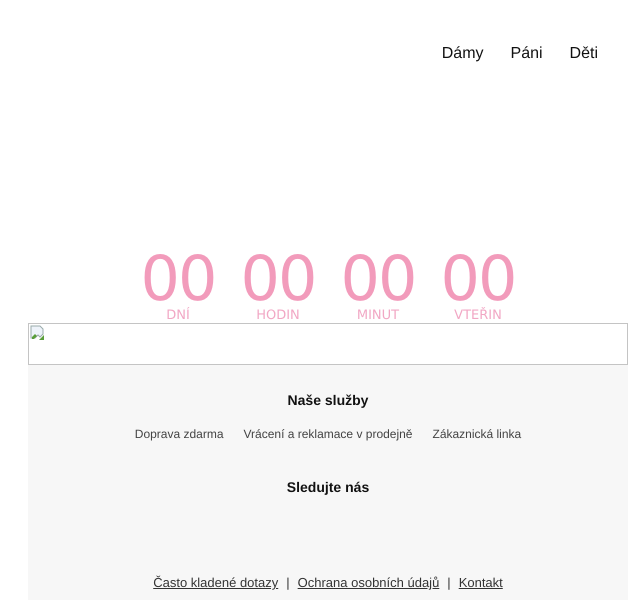  I want to click on countdown-label: DNÍ, so click(178, 316).